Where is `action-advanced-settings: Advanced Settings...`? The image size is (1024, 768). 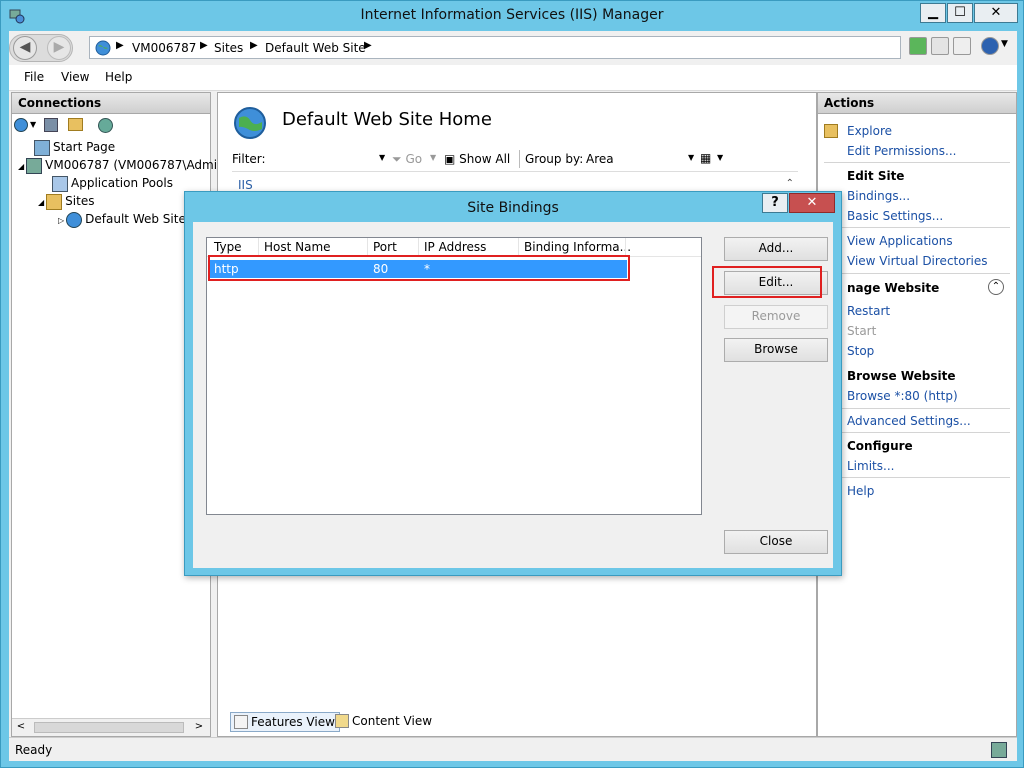 action-advanced-settings: Advanced Settings... is located at coordinates (909, 421).